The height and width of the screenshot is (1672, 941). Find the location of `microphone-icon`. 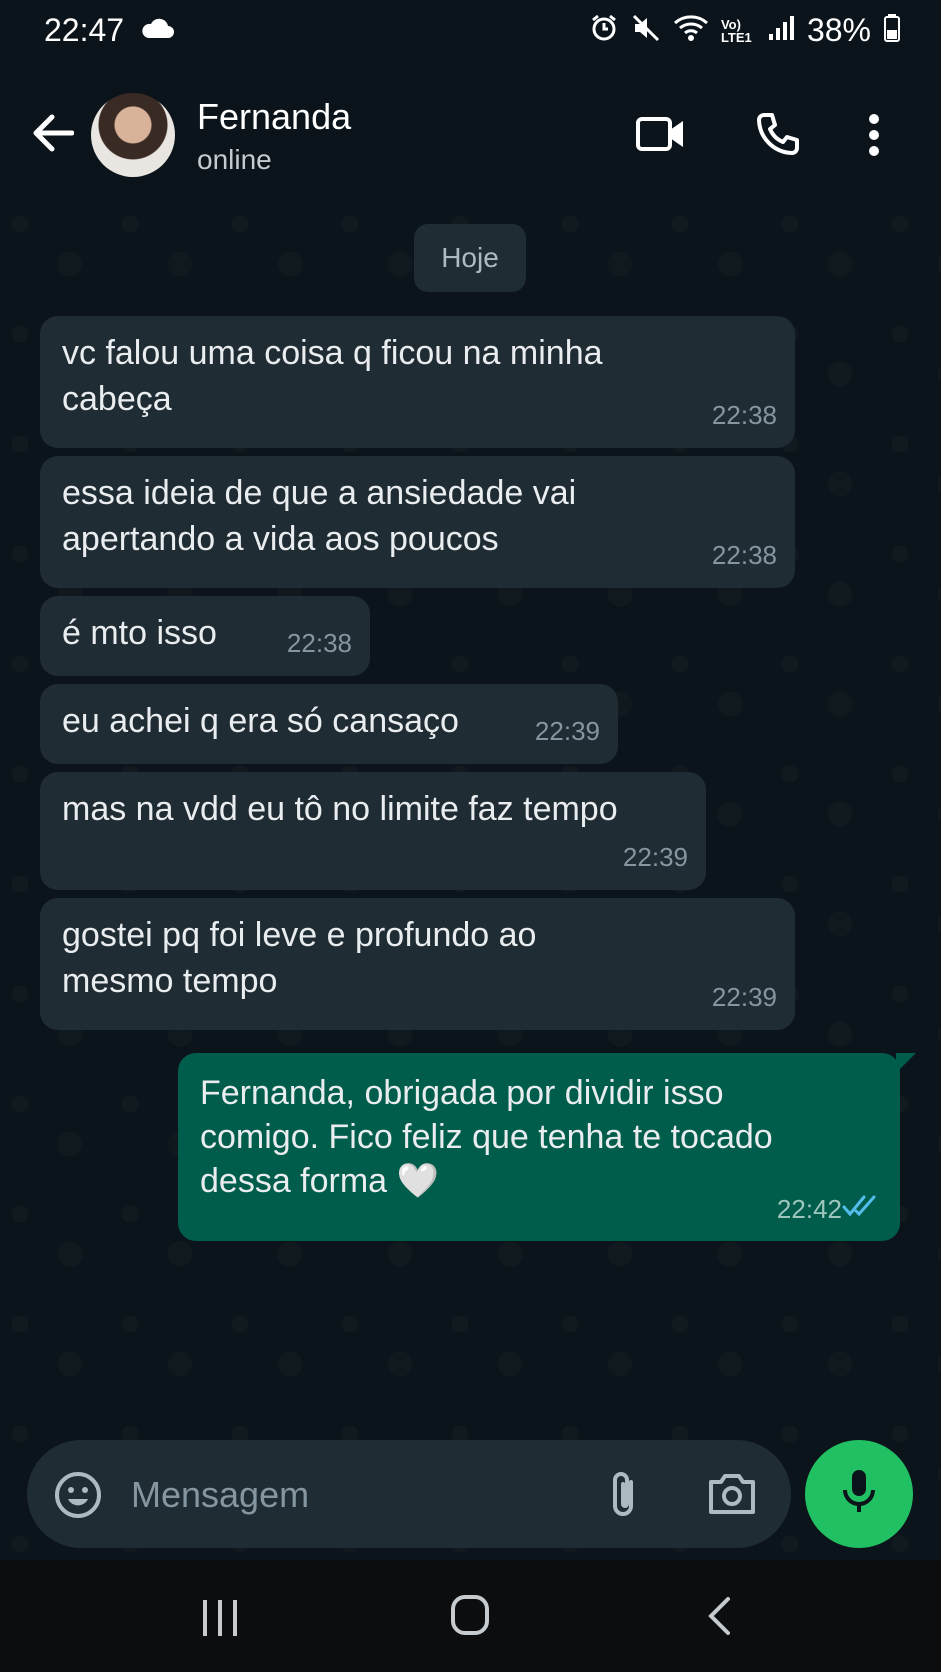

microphone-icon is located at coordinates (859, 1494).